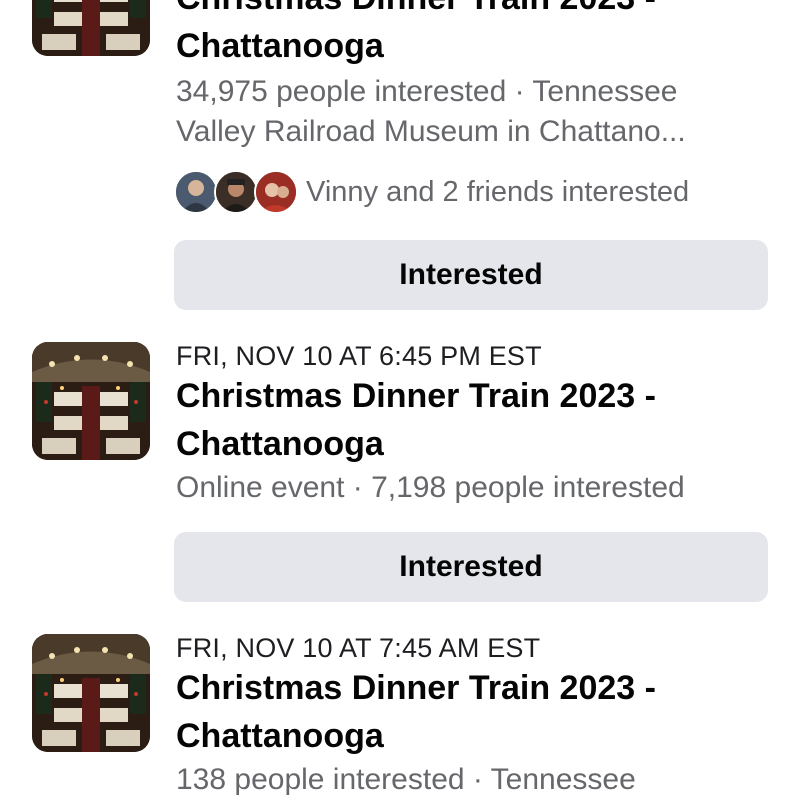 Image resolution: width=800 pixels, height=800 pixels. What do you see at coordinates (430, 487) in the screenshot?
I see `event-meta-line1: Online event · 7,198 people interested` at bounding box center [430, 487].